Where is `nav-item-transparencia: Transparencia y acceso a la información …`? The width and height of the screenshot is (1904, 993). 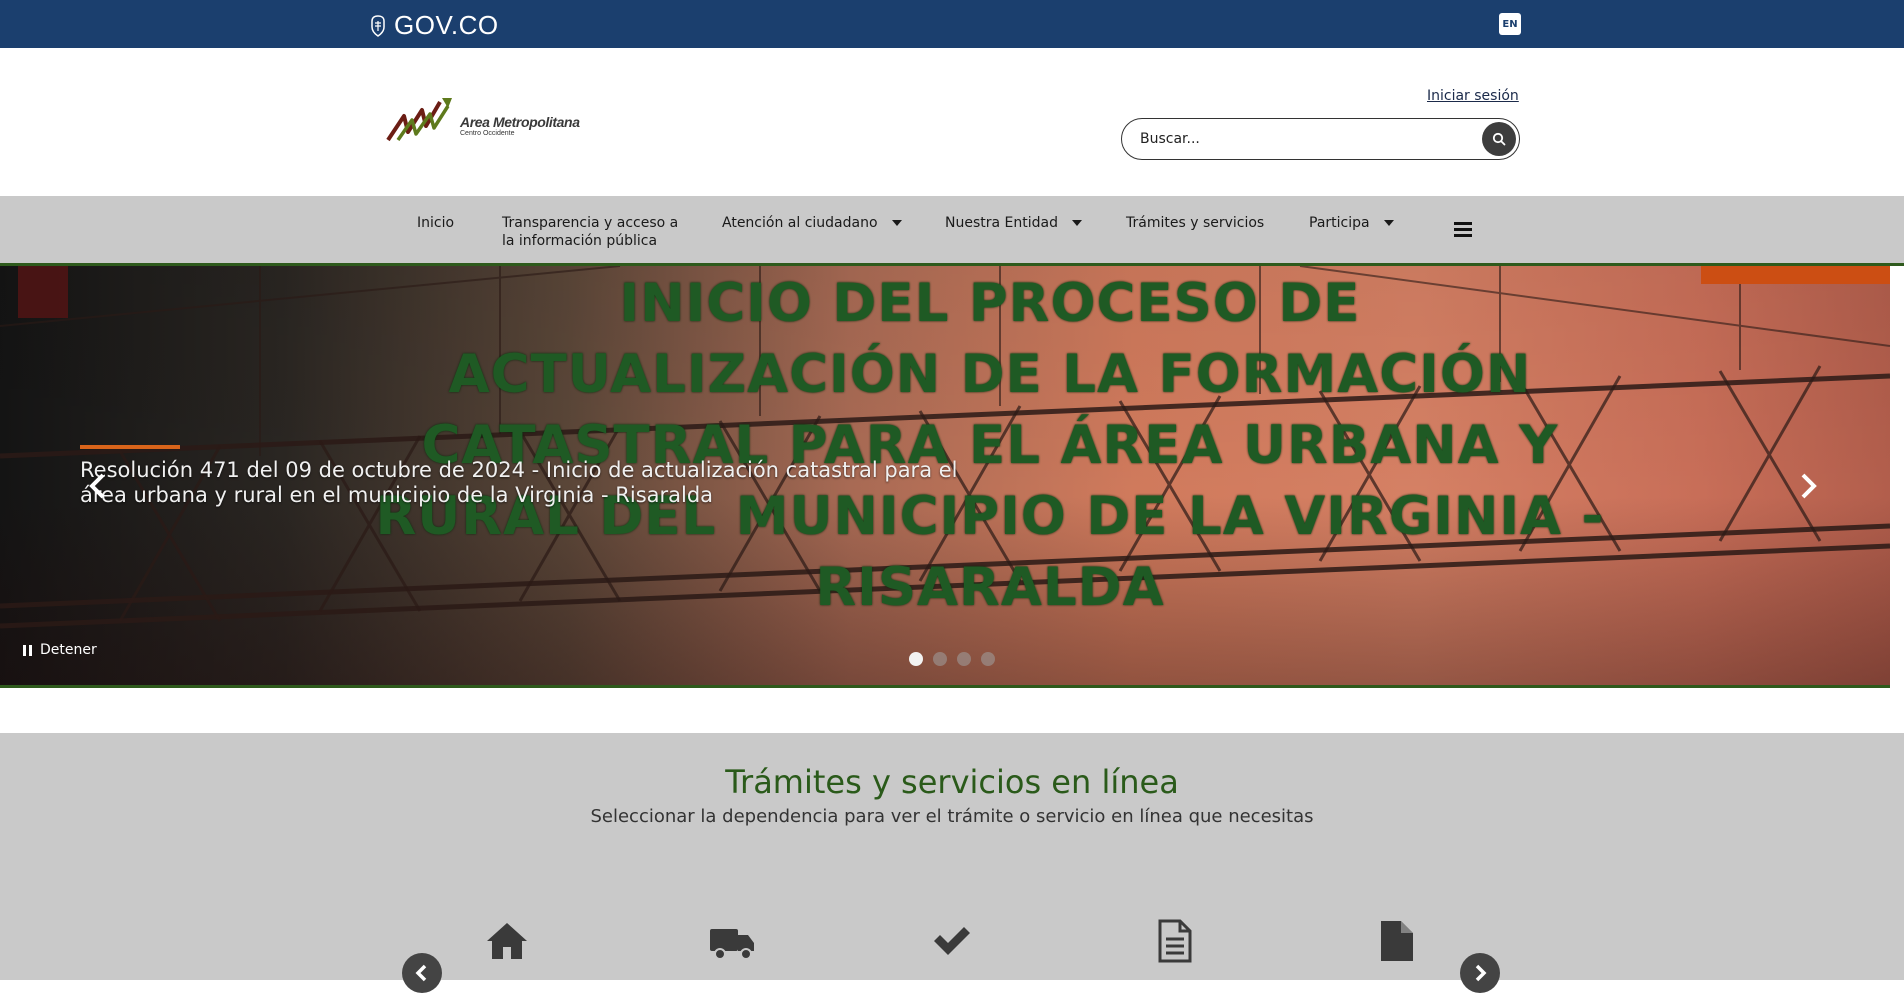
nav-item-transparencia: Transparencia y acceso a la información … is located at coordinates (592, 232).